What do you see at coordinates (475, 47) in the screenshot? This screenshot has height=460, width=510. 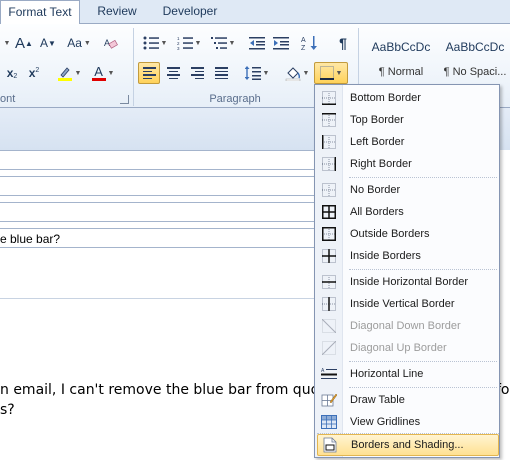 I see `style-no-spacing-sample: AaBbCcDc` at bounding box center [475, 47].